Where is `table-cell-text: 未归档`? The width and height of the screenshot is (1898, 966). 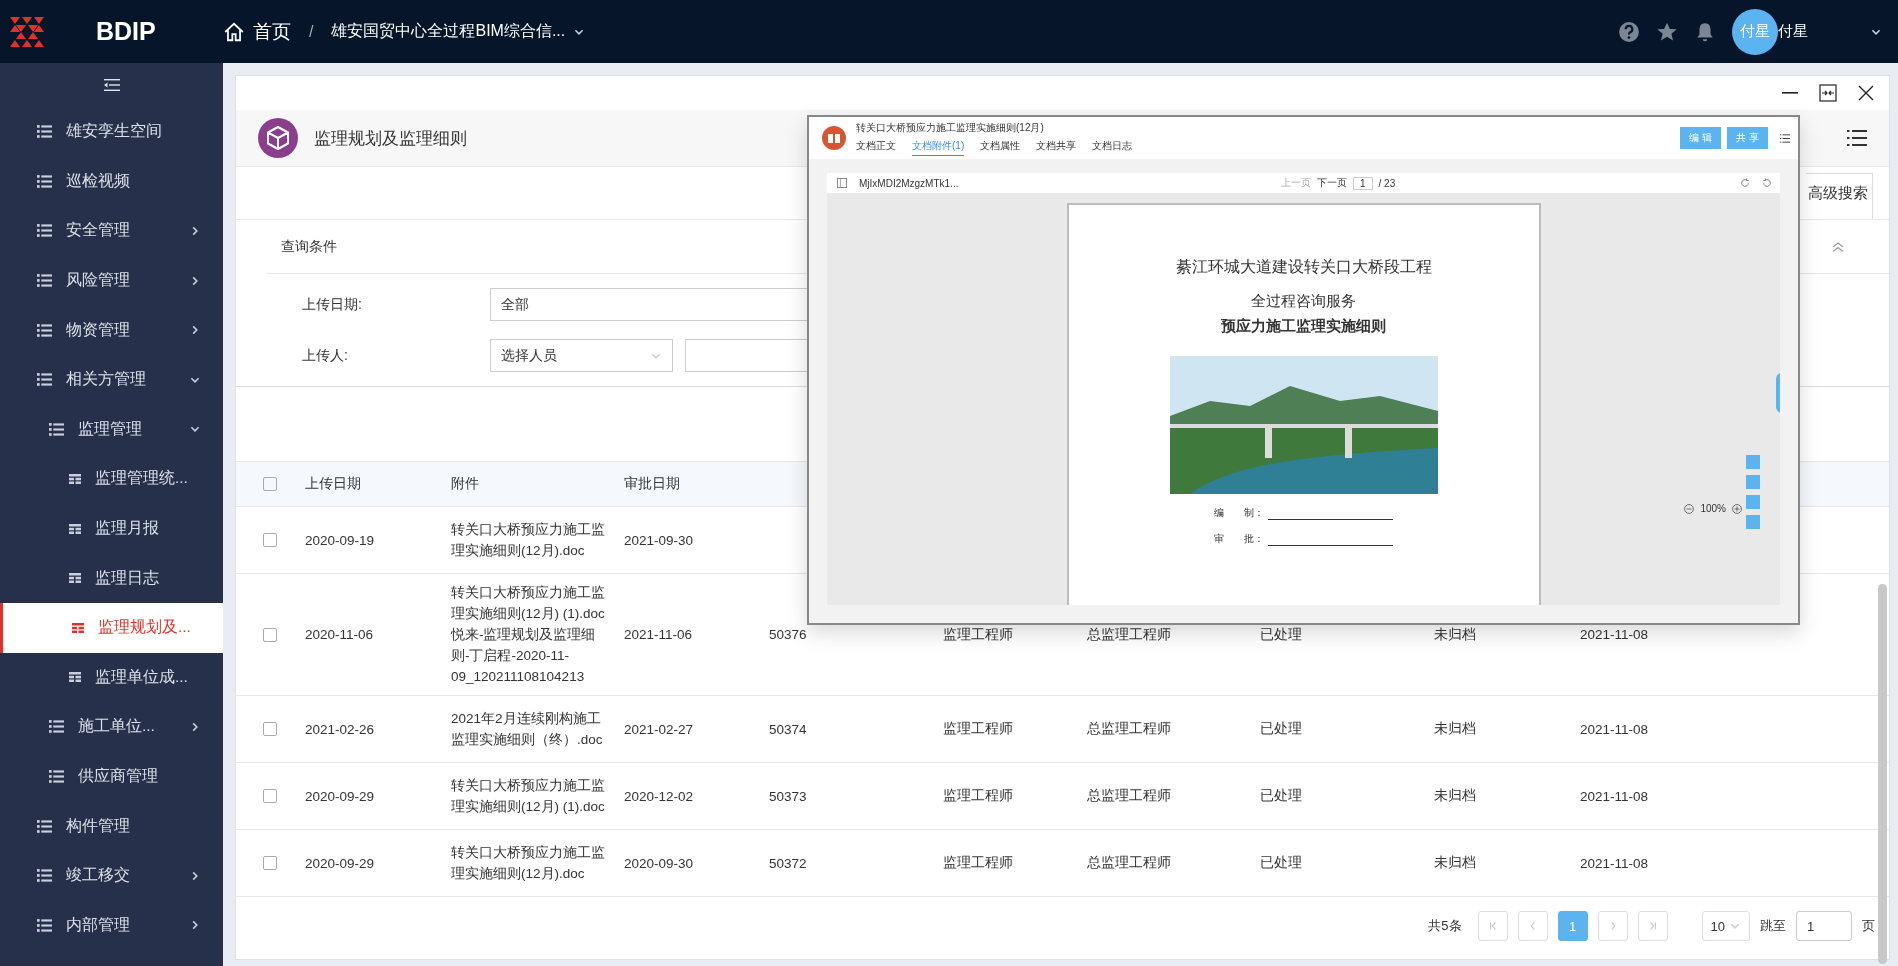
table-cell-text: 未归档 is located at coordinates (1455, 863).